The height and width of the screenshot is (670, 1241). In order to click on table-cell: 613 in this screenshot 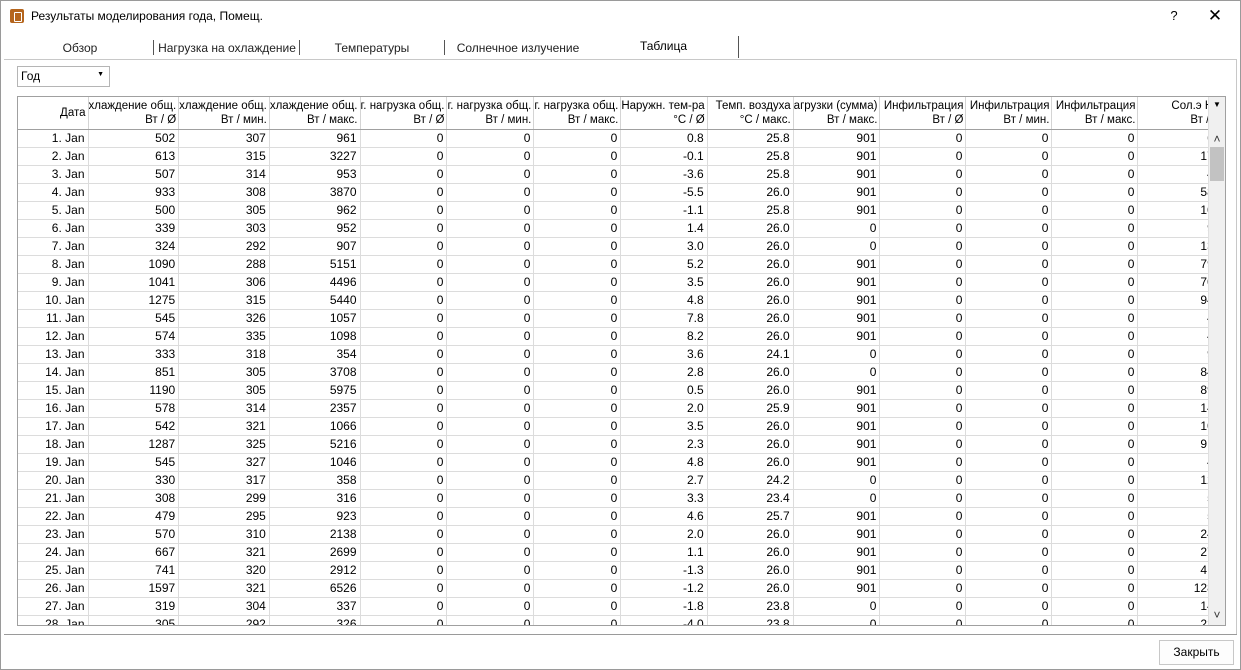, I will do `click(134, 156)`.